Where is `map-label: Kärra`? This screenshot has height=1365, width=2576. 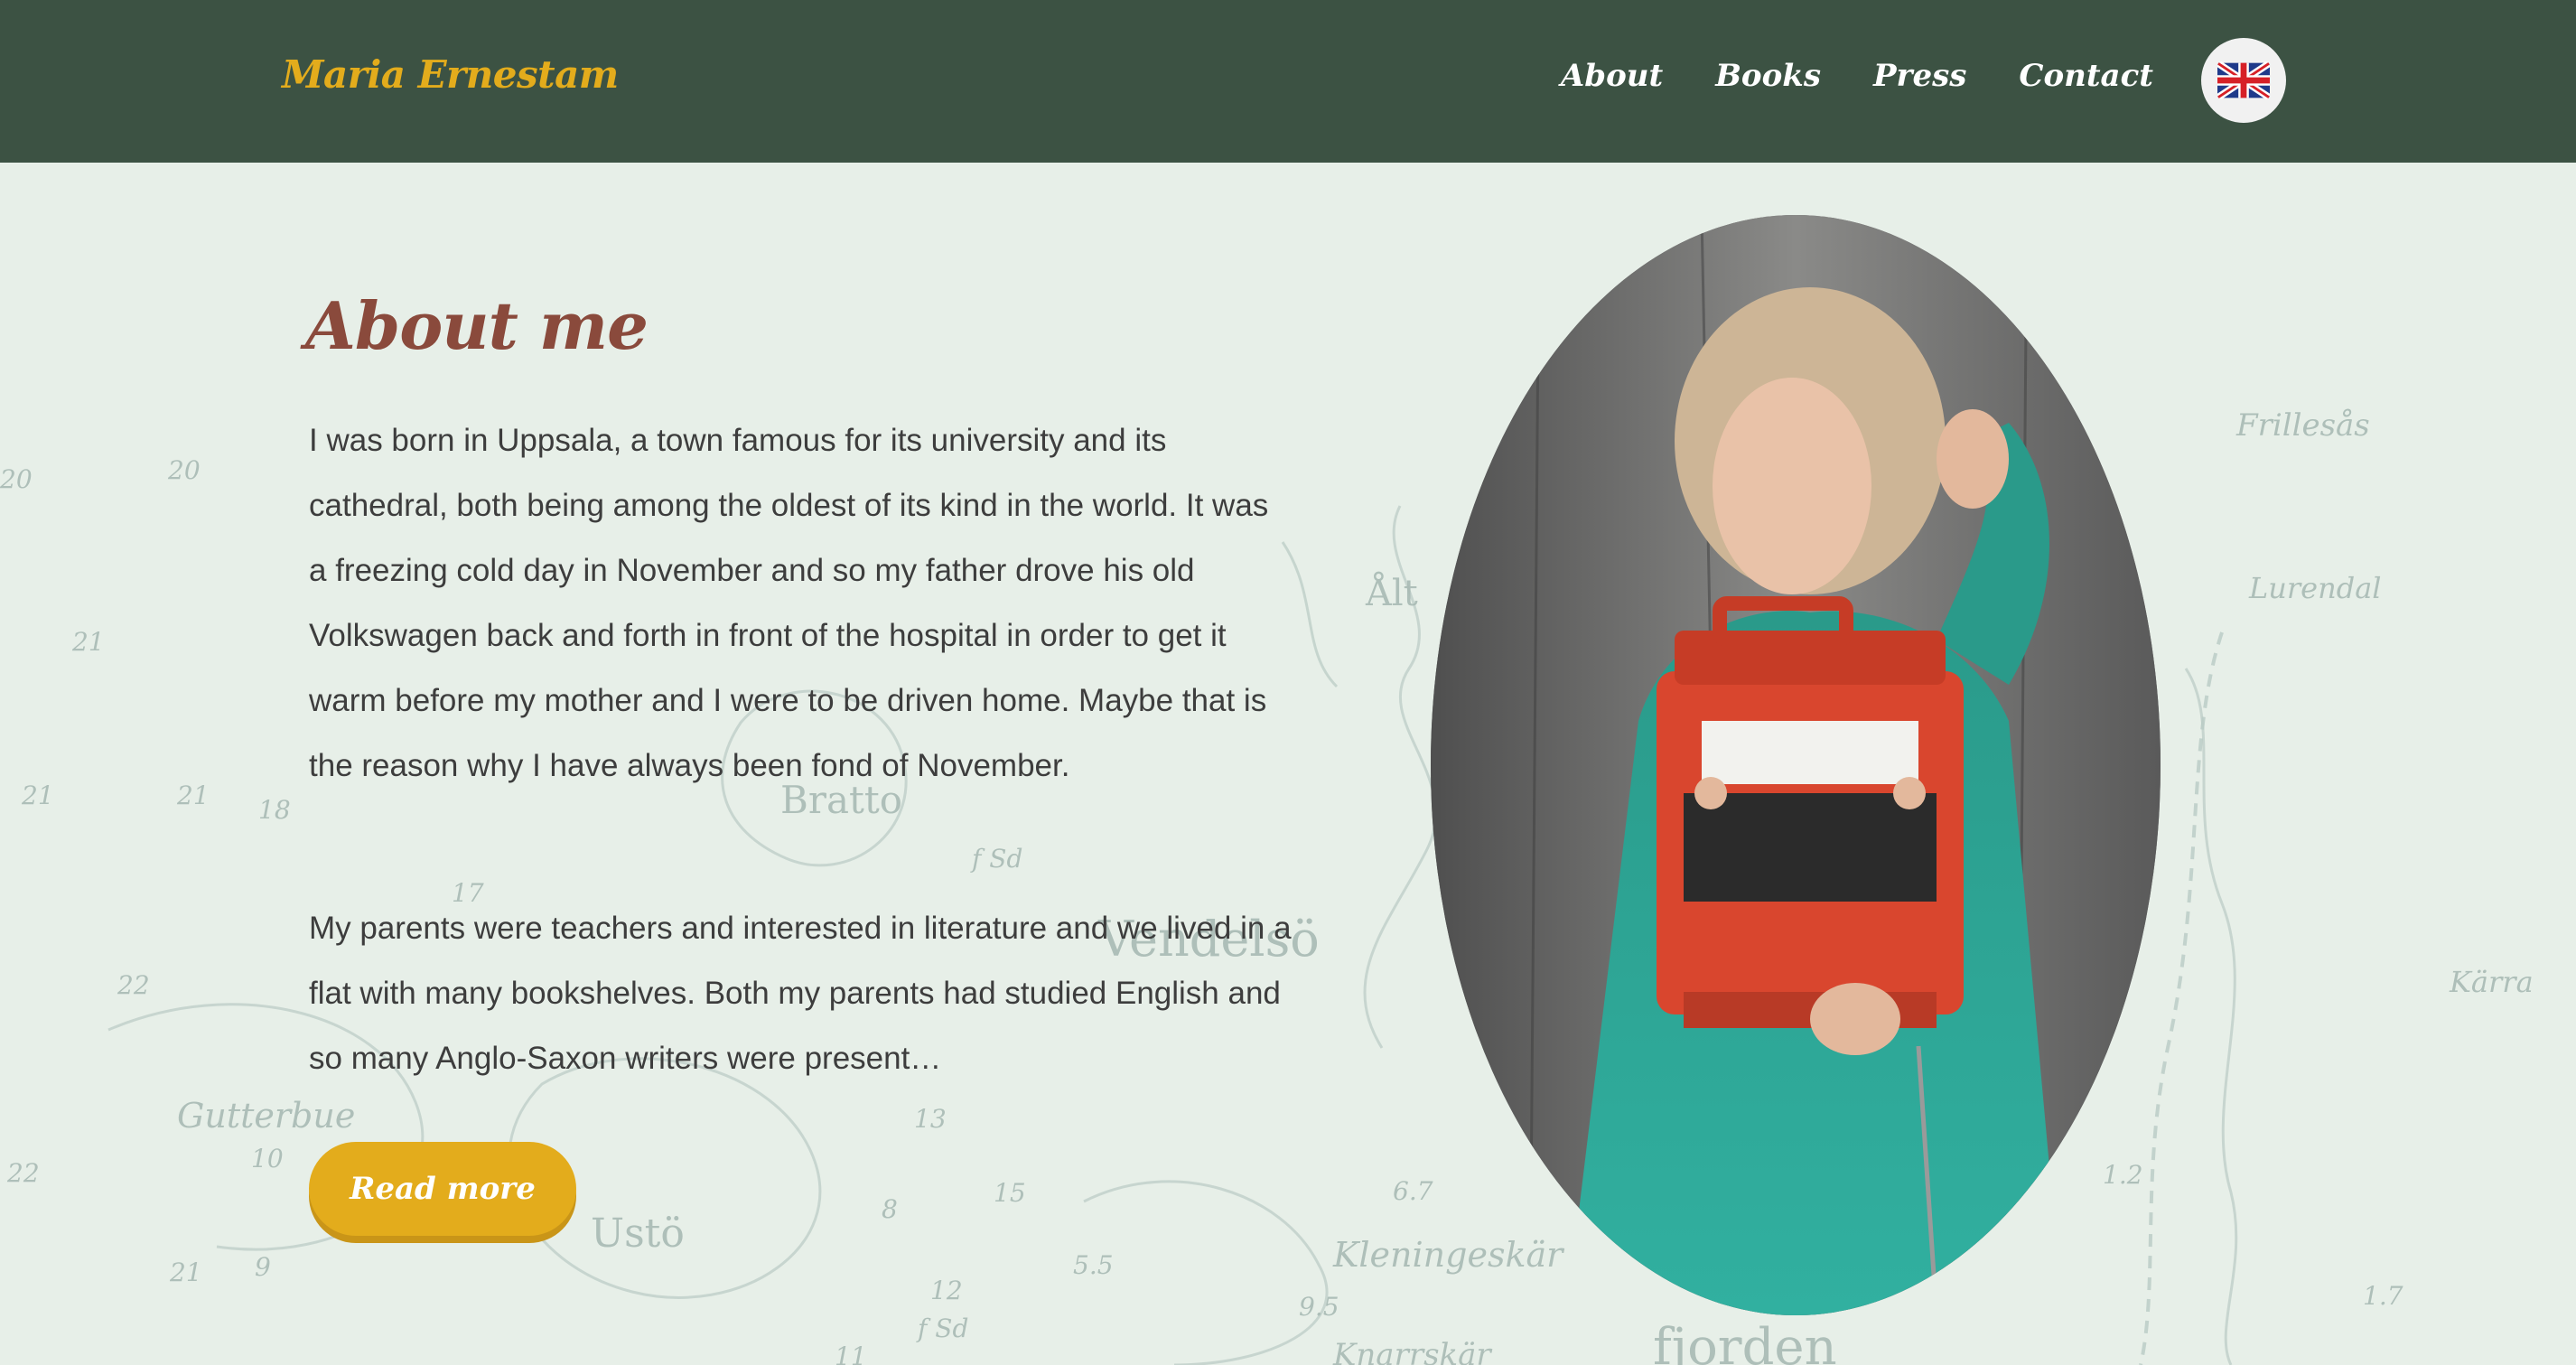 map-label: Kärra is located at coordinates (2491, 982).